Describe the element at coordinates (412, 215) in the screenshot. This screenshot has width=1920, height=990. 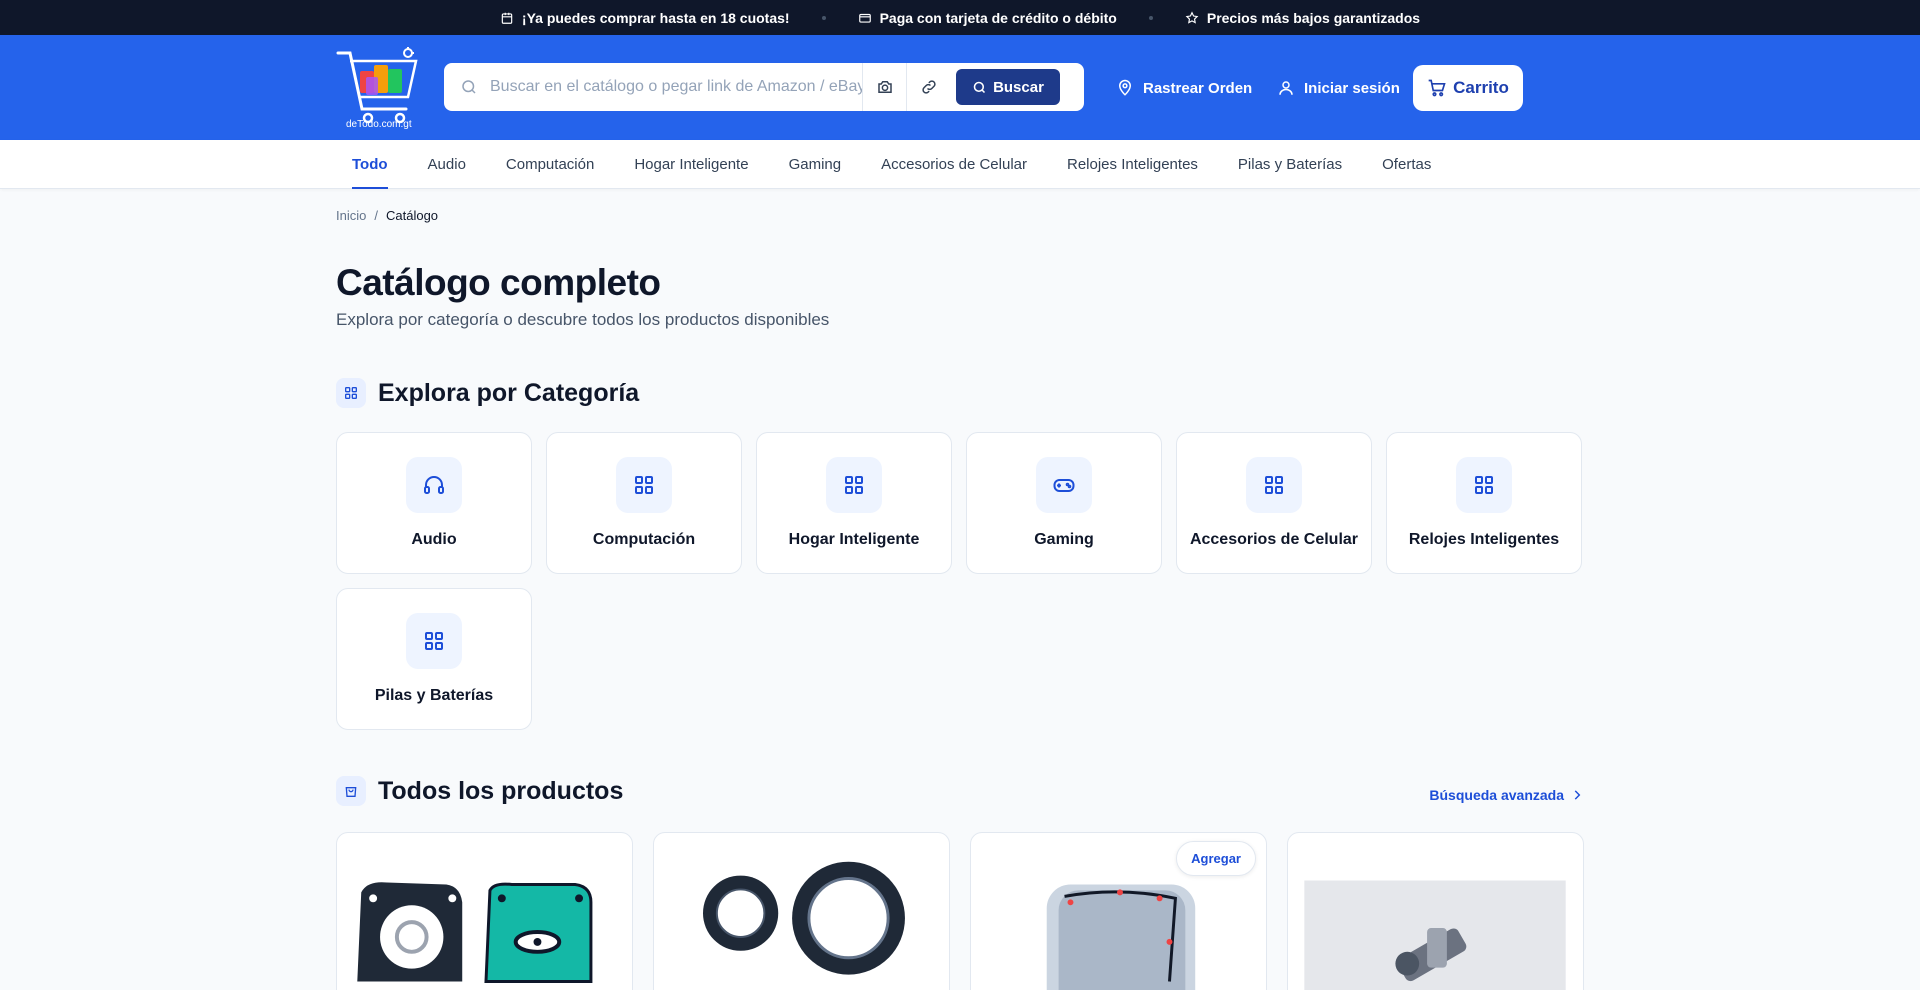
I see `breadcrumb-current: Catálogo` at that location.